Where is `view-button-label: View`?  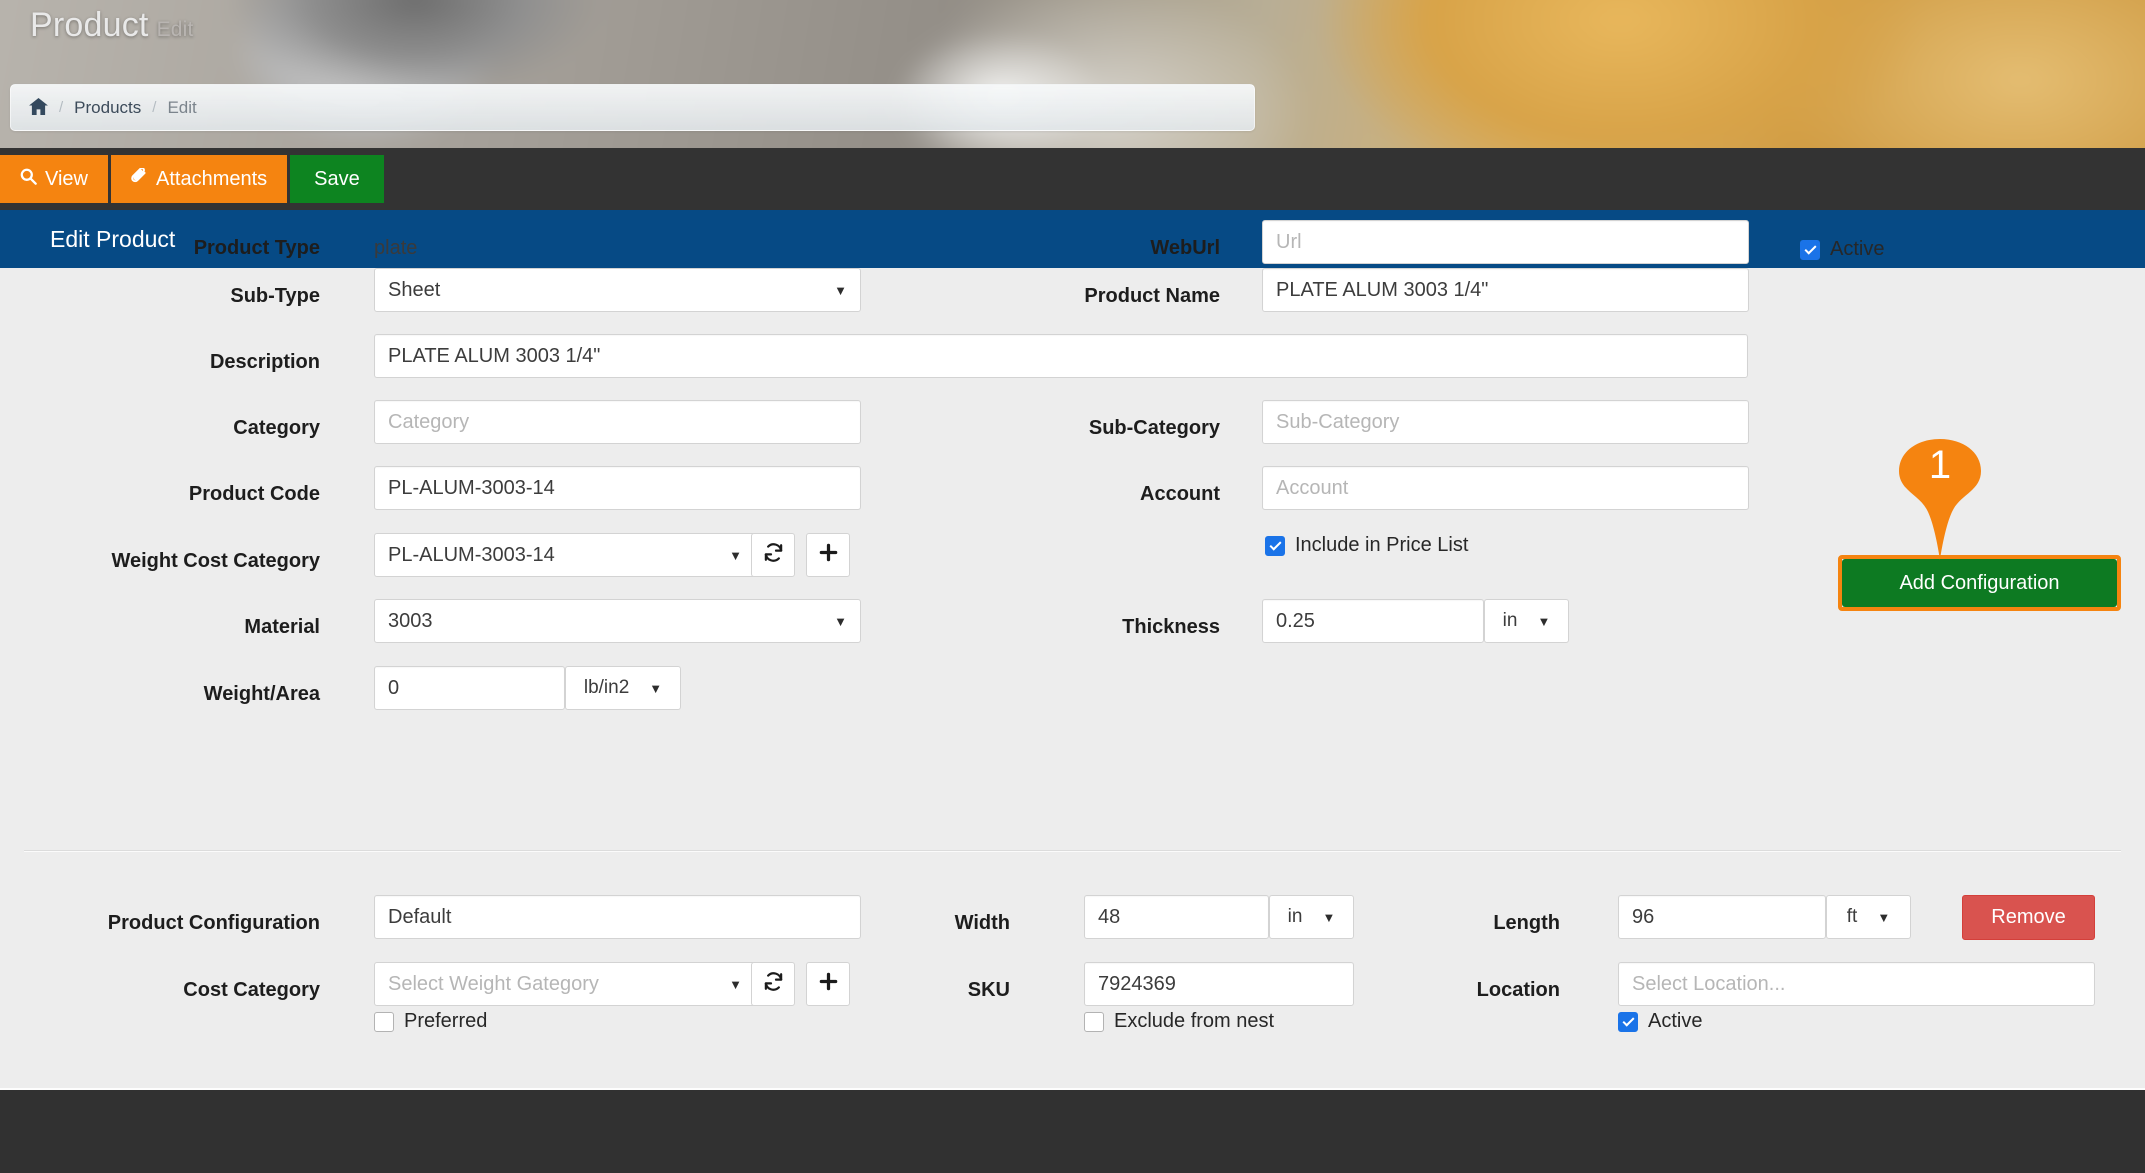 view-button-label: View is located at coordinates (66, 178).